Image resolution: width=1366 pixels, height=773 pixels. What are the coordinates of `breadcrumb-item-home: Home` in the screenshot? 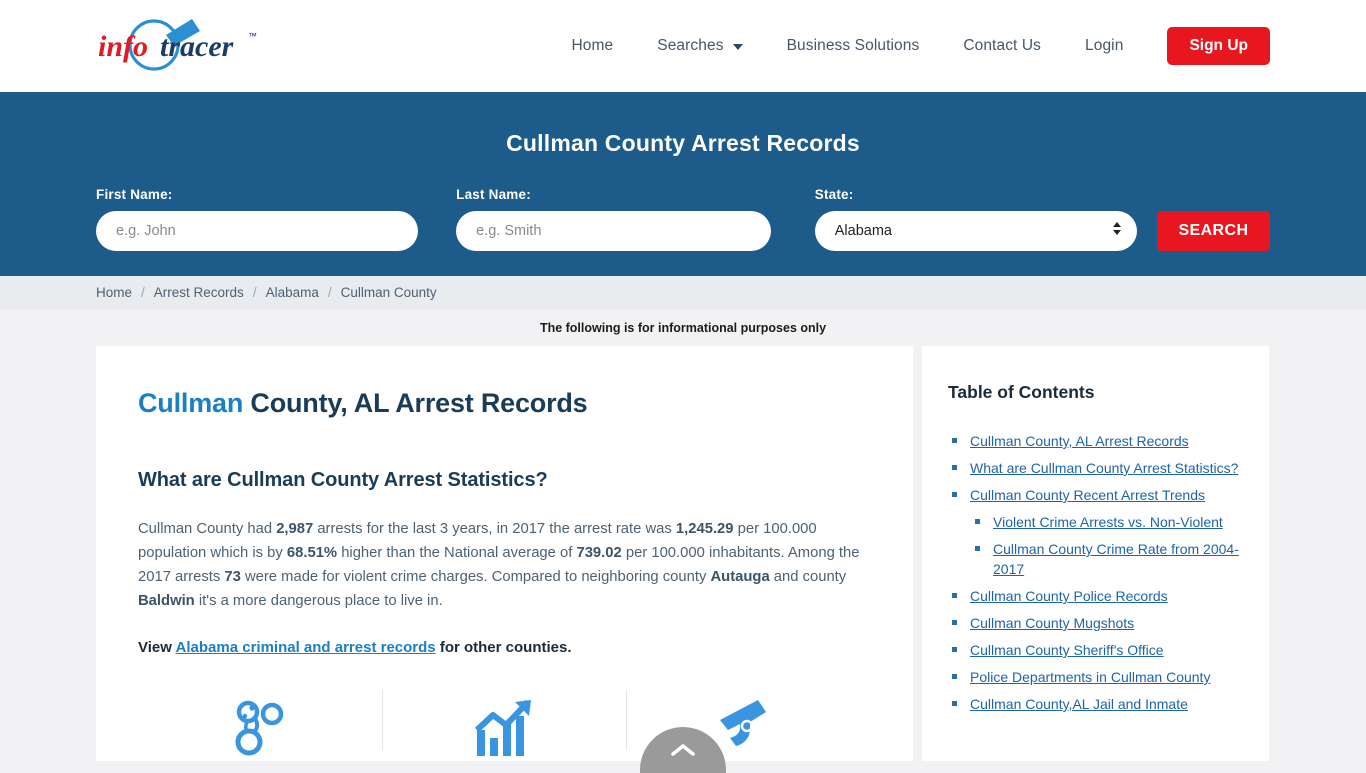 It's located at (114, 292).